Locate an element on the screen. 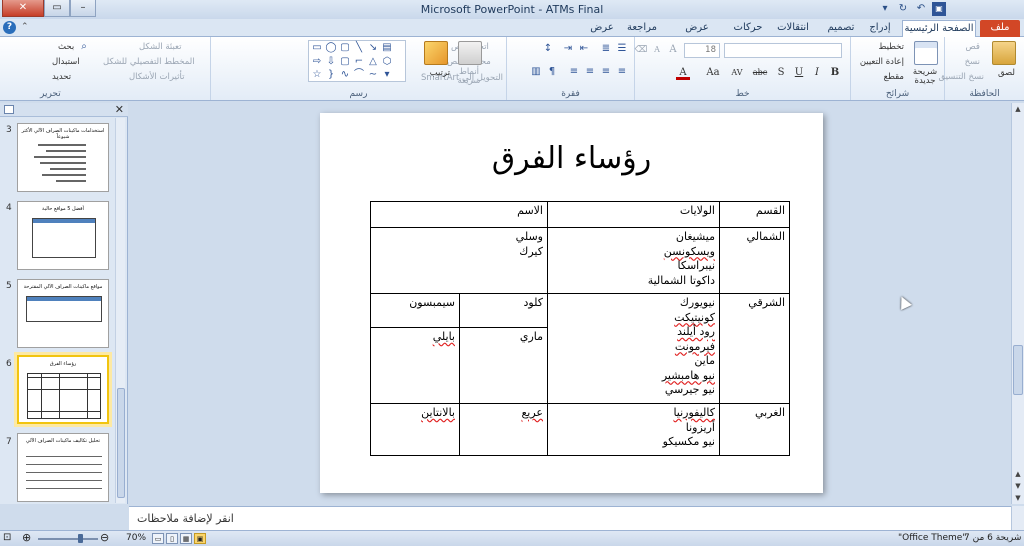  tab-insert: إدراج is located at coordinates (880, 28).